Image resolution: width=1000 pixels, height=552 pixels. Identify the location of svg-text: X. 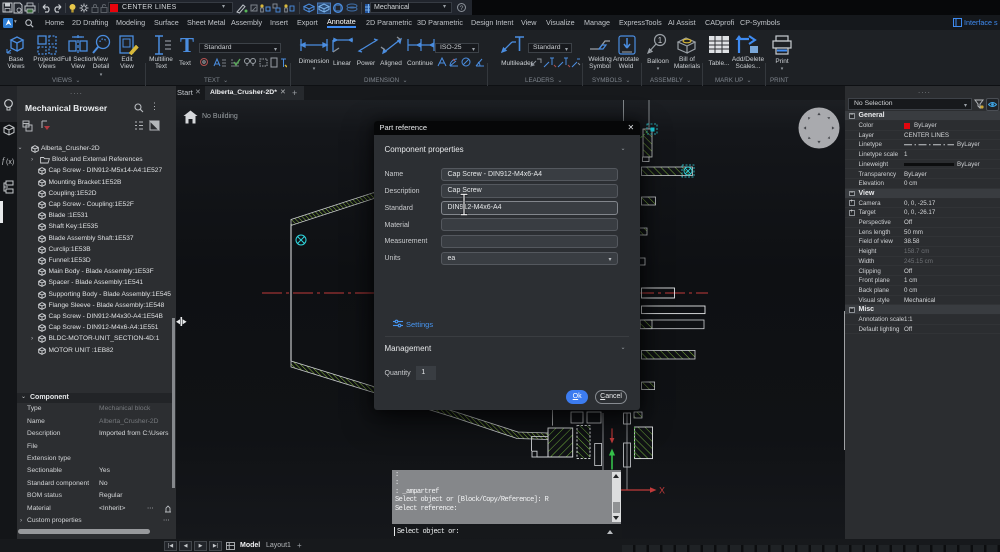
(662, 491).